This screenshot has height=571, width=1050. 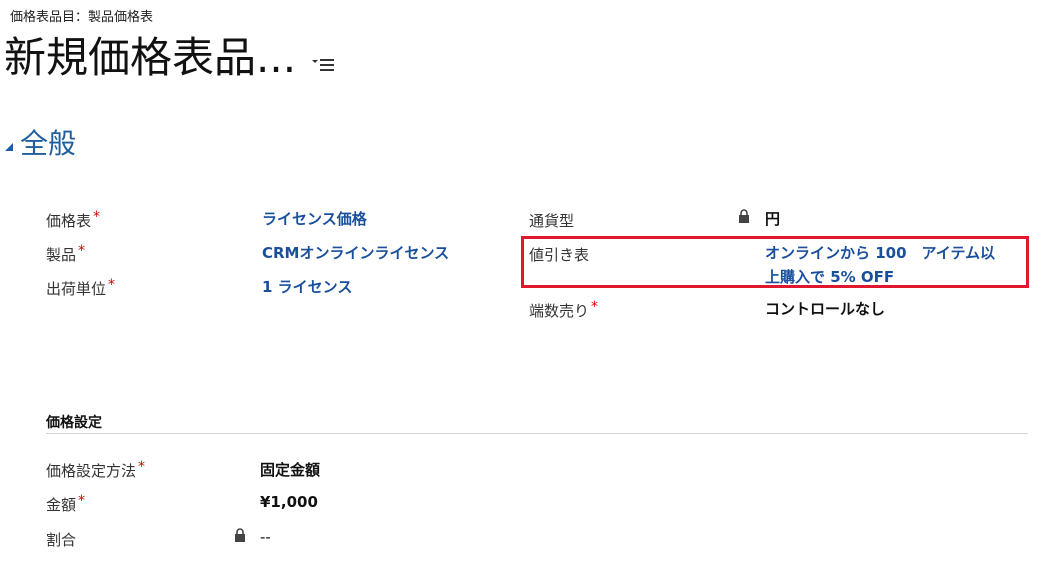 I want to click on title-menu-button, so click(x=323, y=65).